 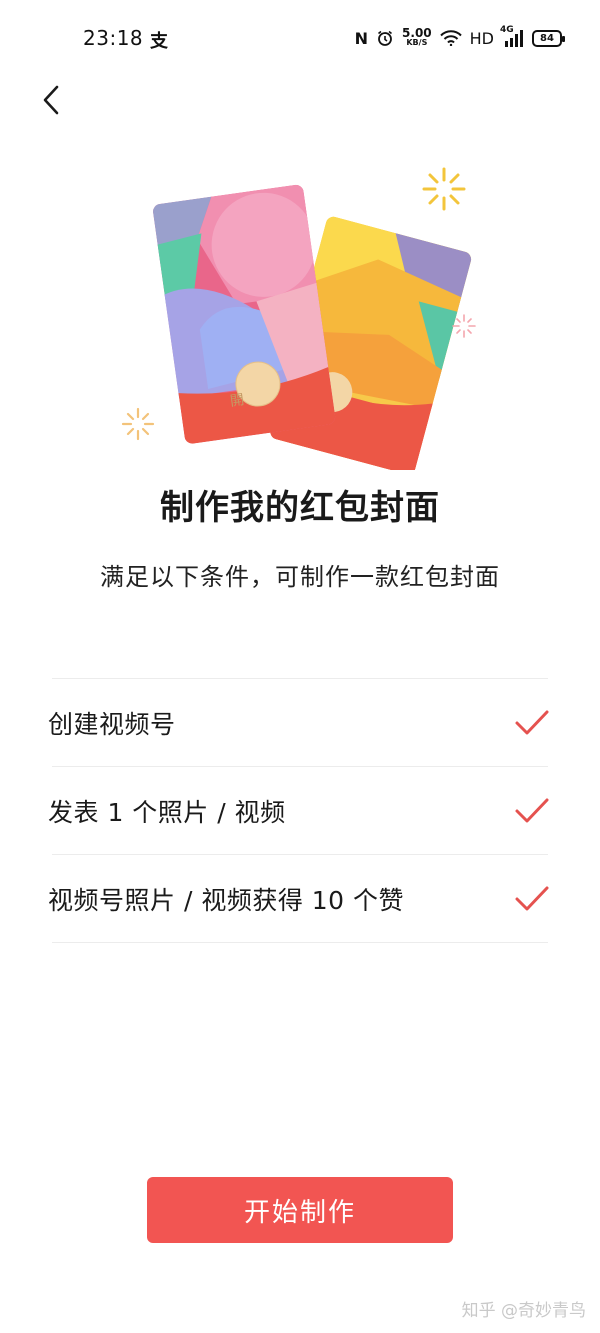 I want to click on condition-label: 视频号照片 / 视频获得 10 个赞, so click(x=226, y=900).